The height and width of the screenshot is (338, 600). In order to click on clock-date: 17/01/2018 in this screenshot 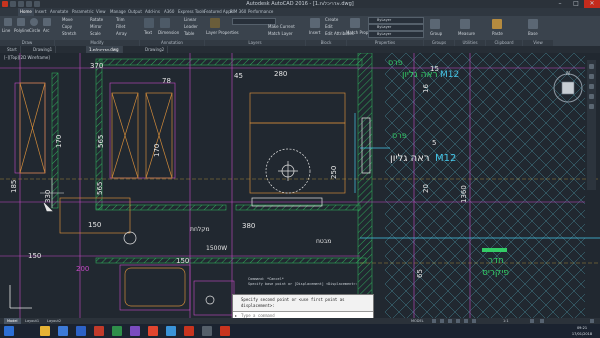, I will do `click(582, 334)`.